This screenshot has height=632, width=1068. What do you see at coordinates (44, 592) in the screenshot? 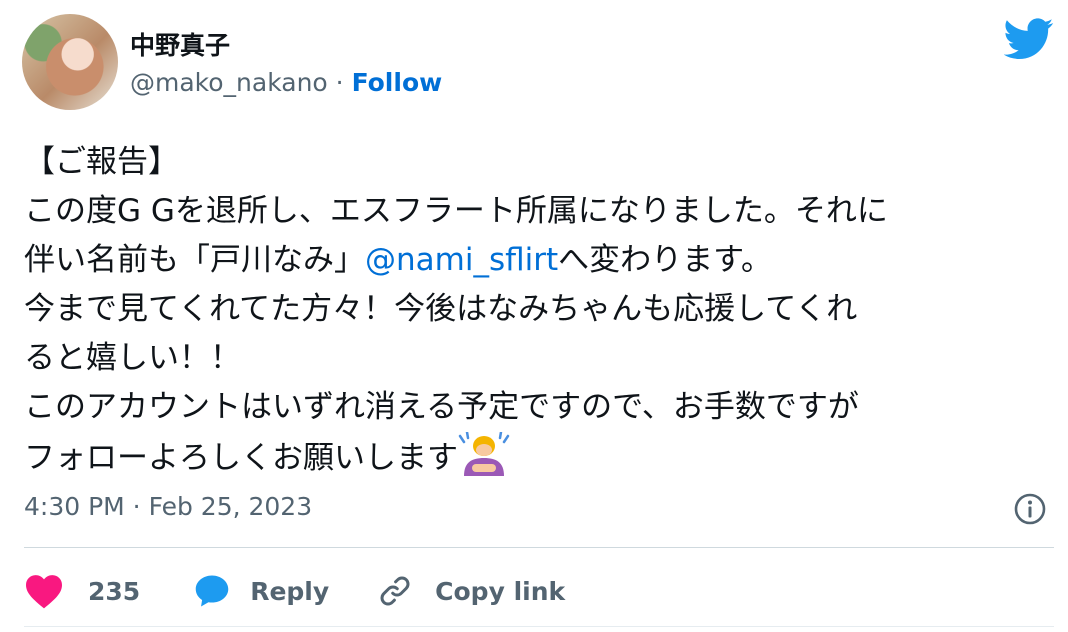
I see `heart-icon` at bounding box center [44, 592].